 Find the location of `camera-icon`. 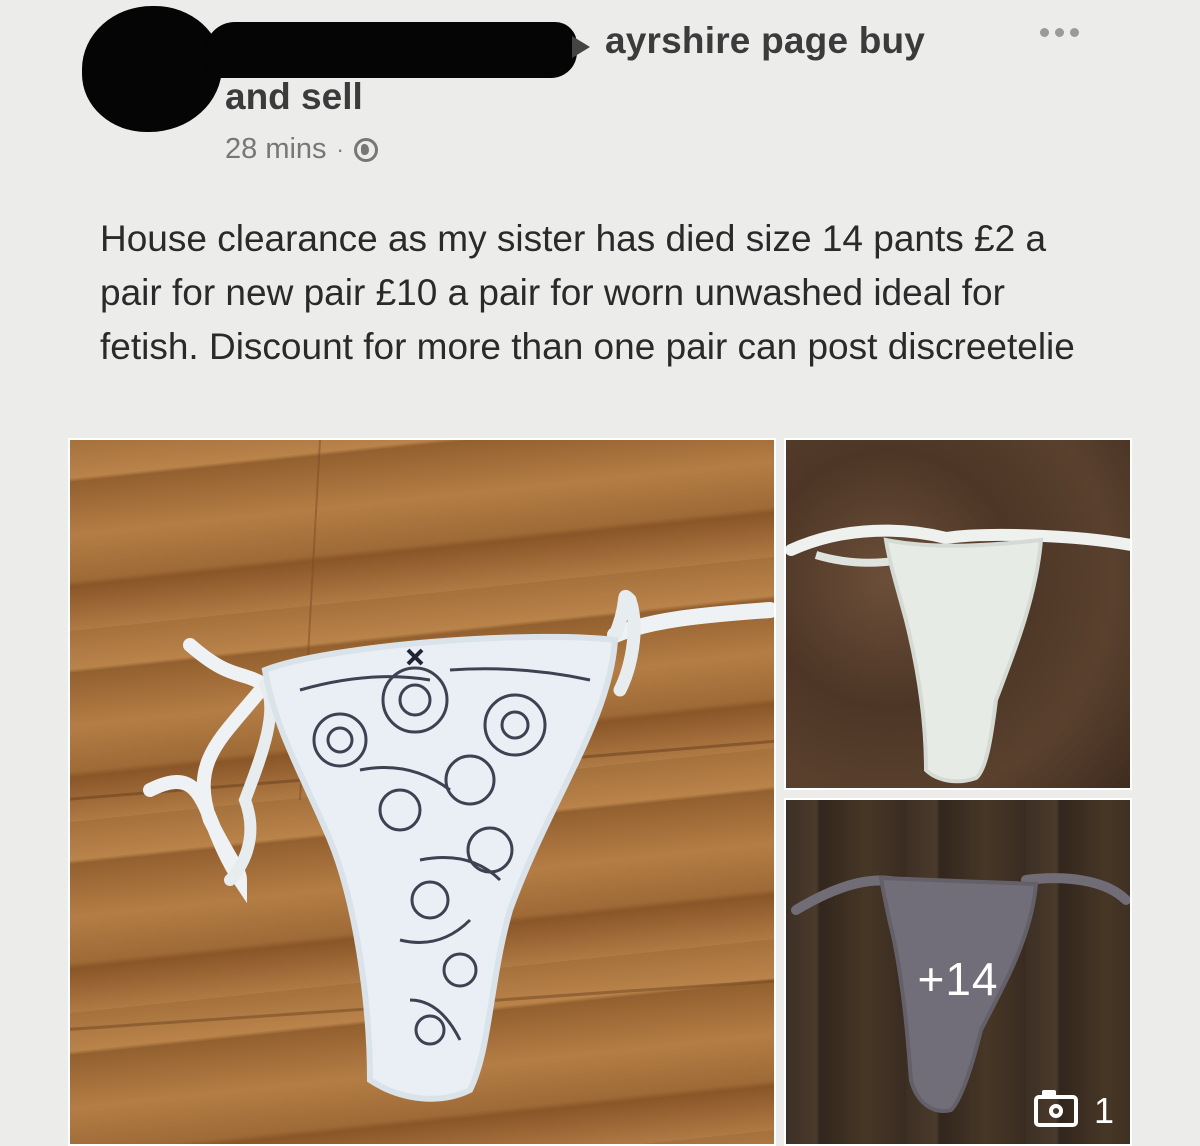

camera-icon is located at coordinates (1055, 1108).